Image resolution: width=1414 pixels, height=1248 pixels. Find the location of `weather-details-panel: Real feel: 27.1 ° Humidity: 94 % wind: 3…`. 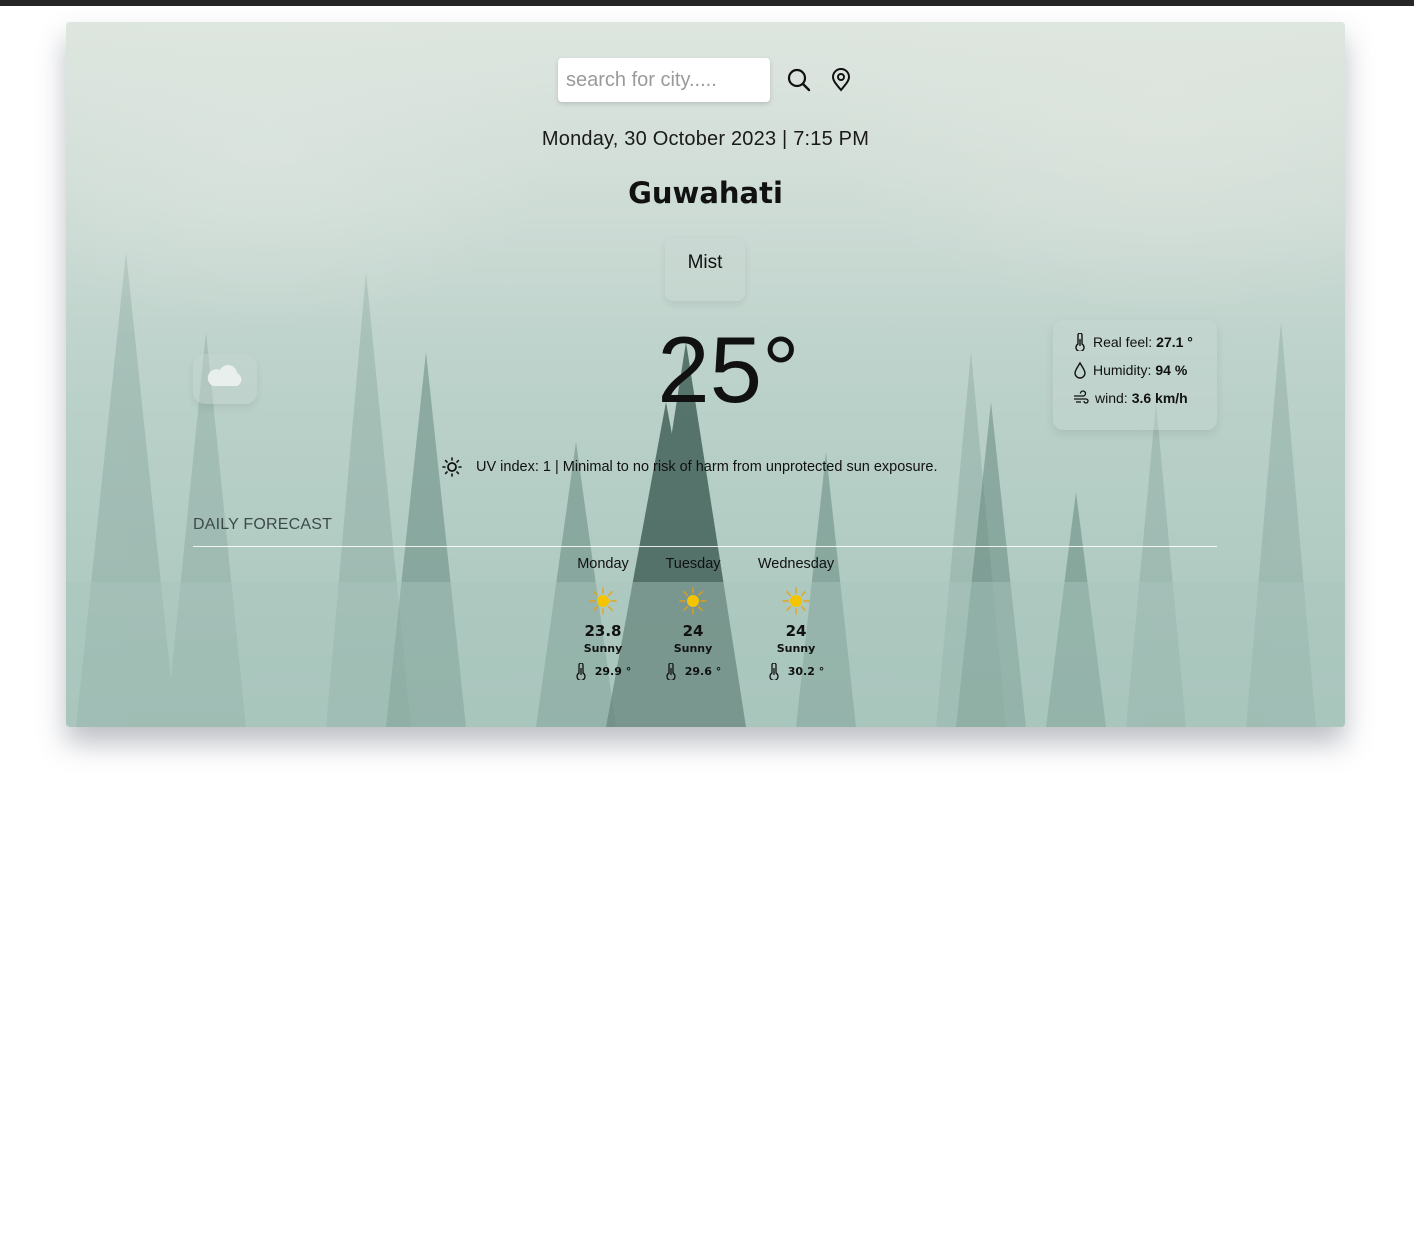

weather-details-panel: Real feel: 27.1 ° Humidity: 94 % wind: 3… is located at coordinates (1135, 375).